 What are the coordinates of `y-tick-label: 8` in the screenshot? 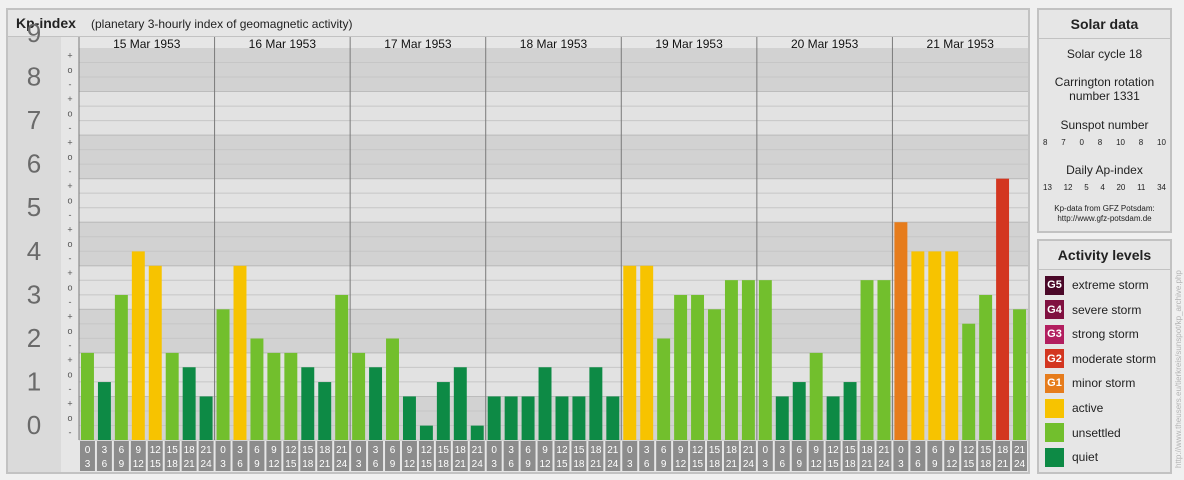 It's located at (34, 77).